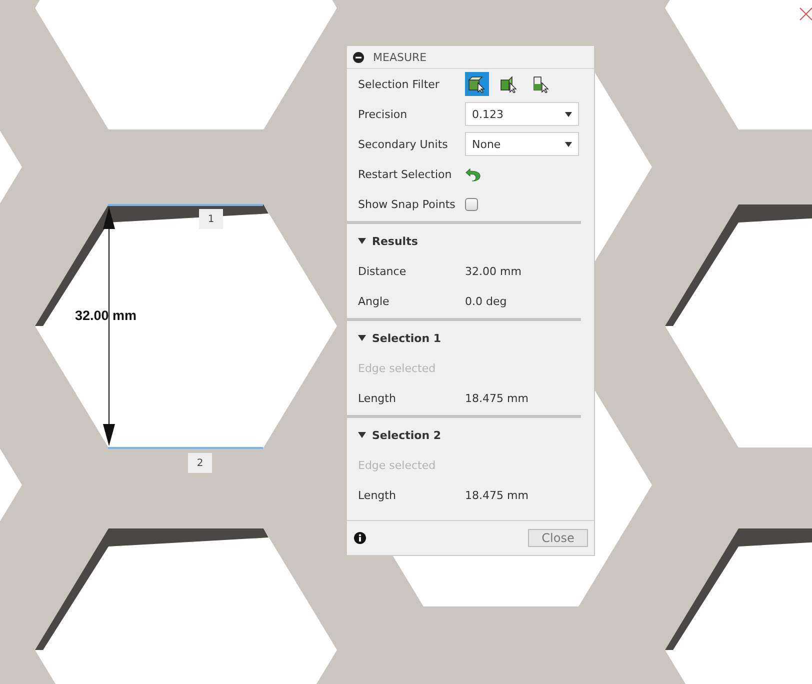 This screenshot has width=812, height=684. What do you see at coordinates (403, 144) in the screenshot?
I see `field-label: Secondary Units` at bounding box center [403, 144].